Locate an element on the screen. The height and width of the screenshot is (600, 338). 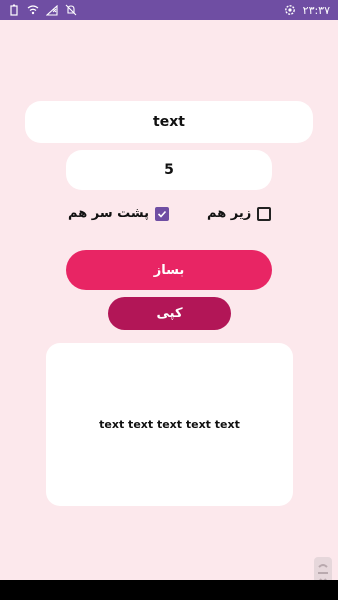
text-input-value: text is located at coordinates (169, 122).